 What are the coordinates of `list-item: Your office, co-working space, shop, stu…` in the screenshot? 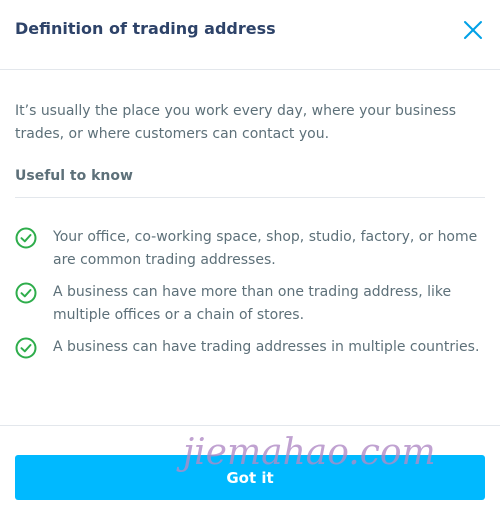 It's located at (250, 249).